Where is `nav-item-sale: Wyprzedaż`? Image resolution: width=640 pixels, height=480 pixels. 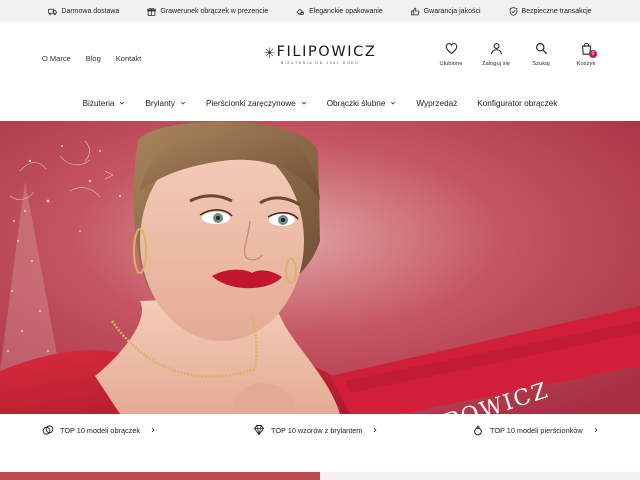 nav-item-sale: Wyprzedaż is located at coordinates (436, 103).